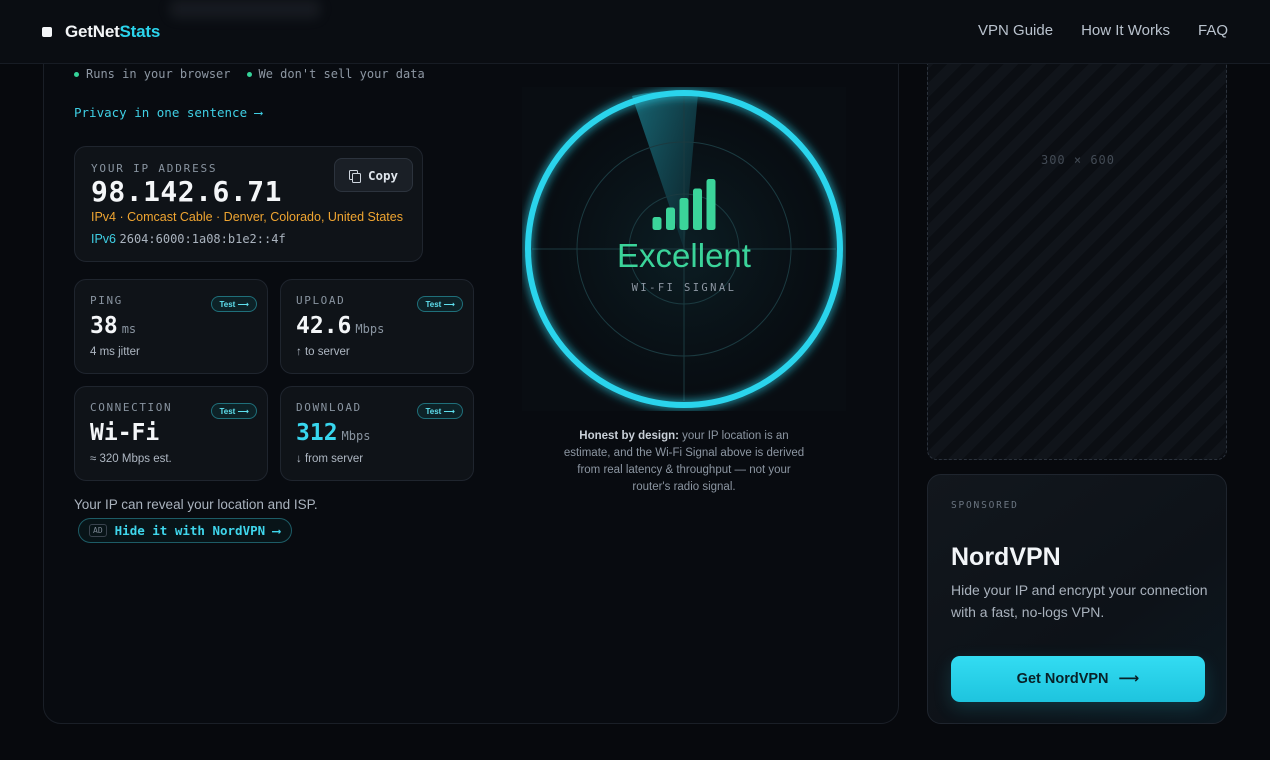 This screenshot has height=760, width=1270. Describe the element at coordinates (1129, 679) in the screenshot. I see `arrow-right-icon: ⟶` at that location.